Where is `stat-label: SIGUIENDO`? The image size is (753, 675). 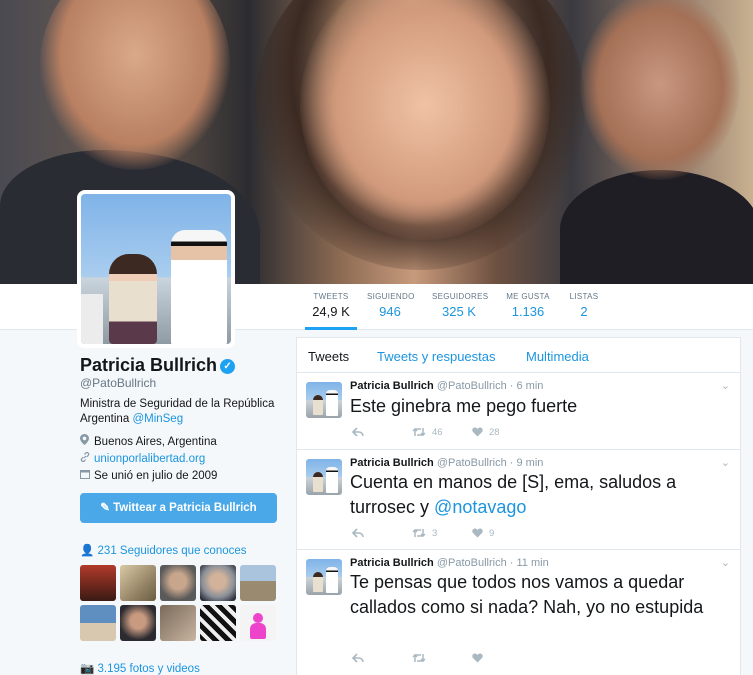 stat-label: SIGUIENDO is located at coordinates (391, 296).